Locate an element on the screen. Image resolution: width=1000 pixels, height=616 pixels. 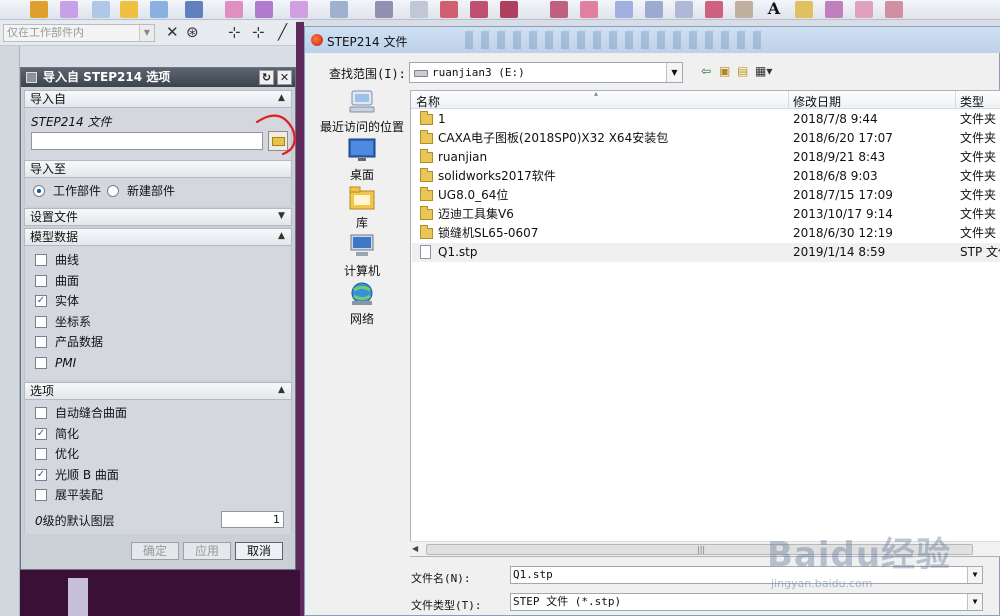
column-name: 名称 is located at coordinates (428, 101).